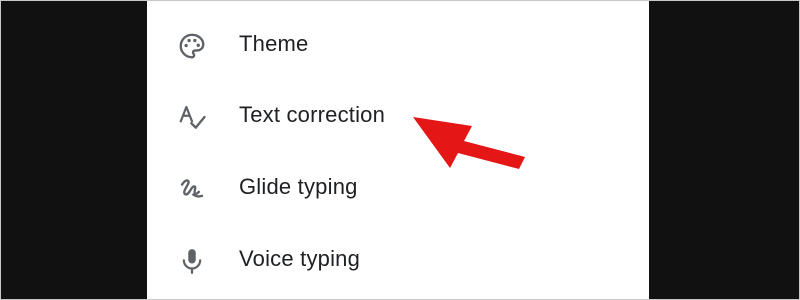  I want to click on menu-item-glide-typing: Glide typing, so click(398, 186).